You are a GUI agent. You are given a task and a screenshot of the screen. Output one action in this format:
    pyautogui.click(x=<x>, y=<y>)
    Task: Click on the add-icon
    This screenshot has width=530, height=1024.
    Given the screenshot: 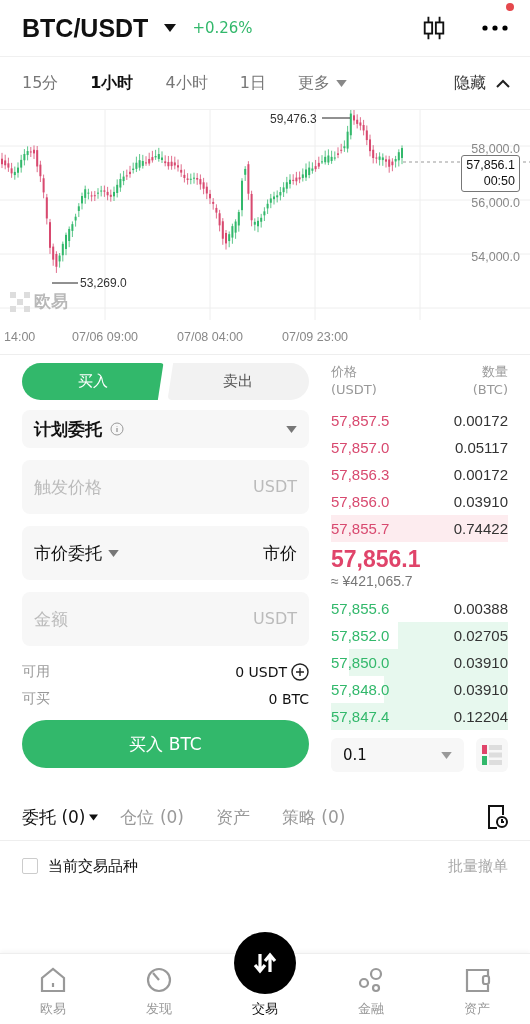 What is the action you would take?
    pyautogui.click(x=300, y=671)
    